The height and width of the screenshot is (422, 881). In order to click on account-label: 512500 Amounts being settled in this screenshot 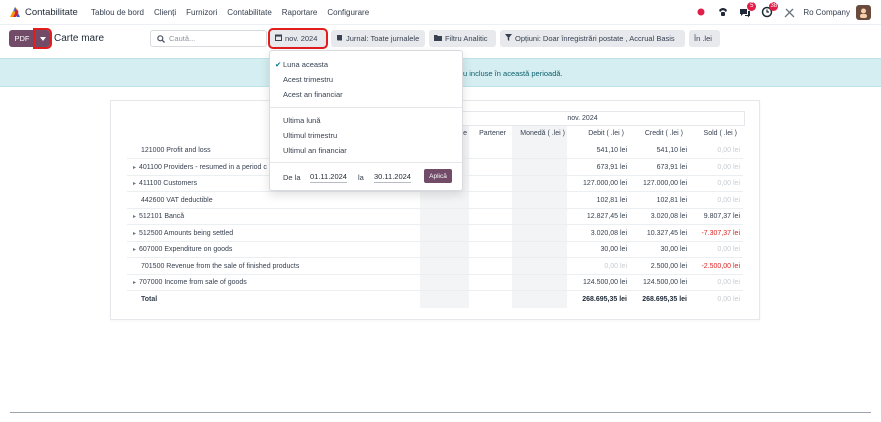, I will do `click(186, 233)`.